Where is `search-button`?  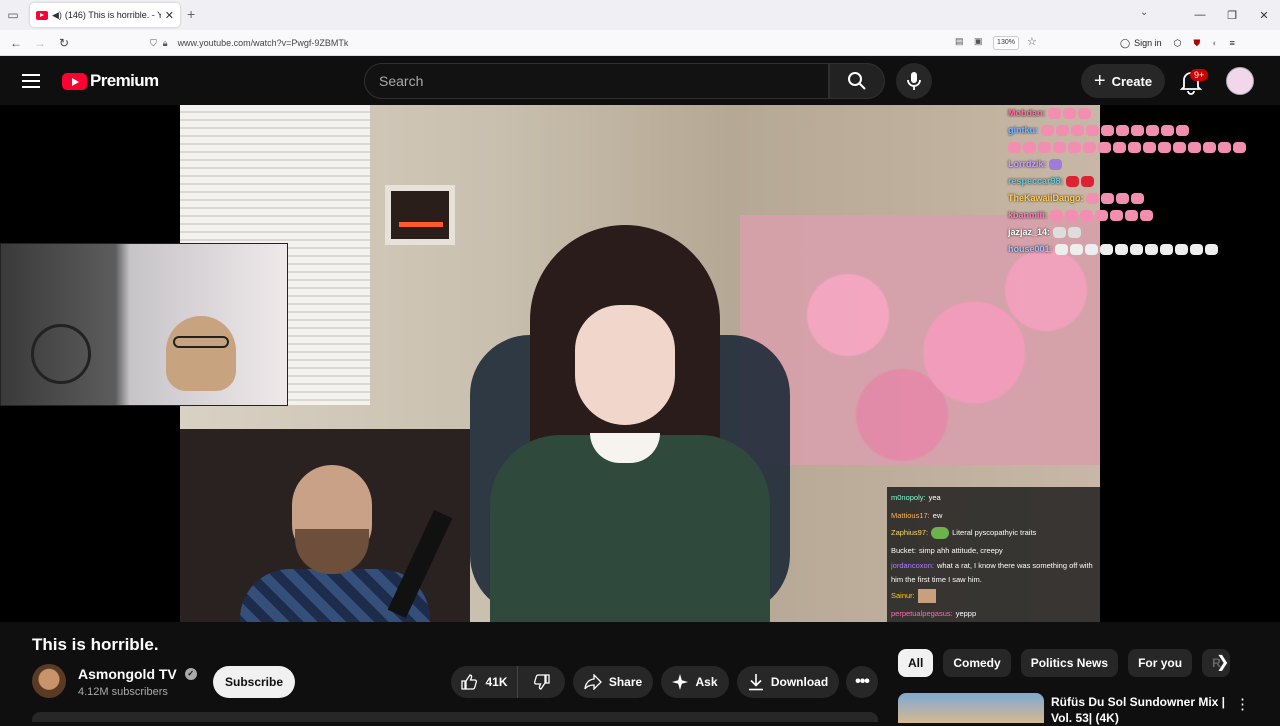 search-button is located at coordinates (857, 81).